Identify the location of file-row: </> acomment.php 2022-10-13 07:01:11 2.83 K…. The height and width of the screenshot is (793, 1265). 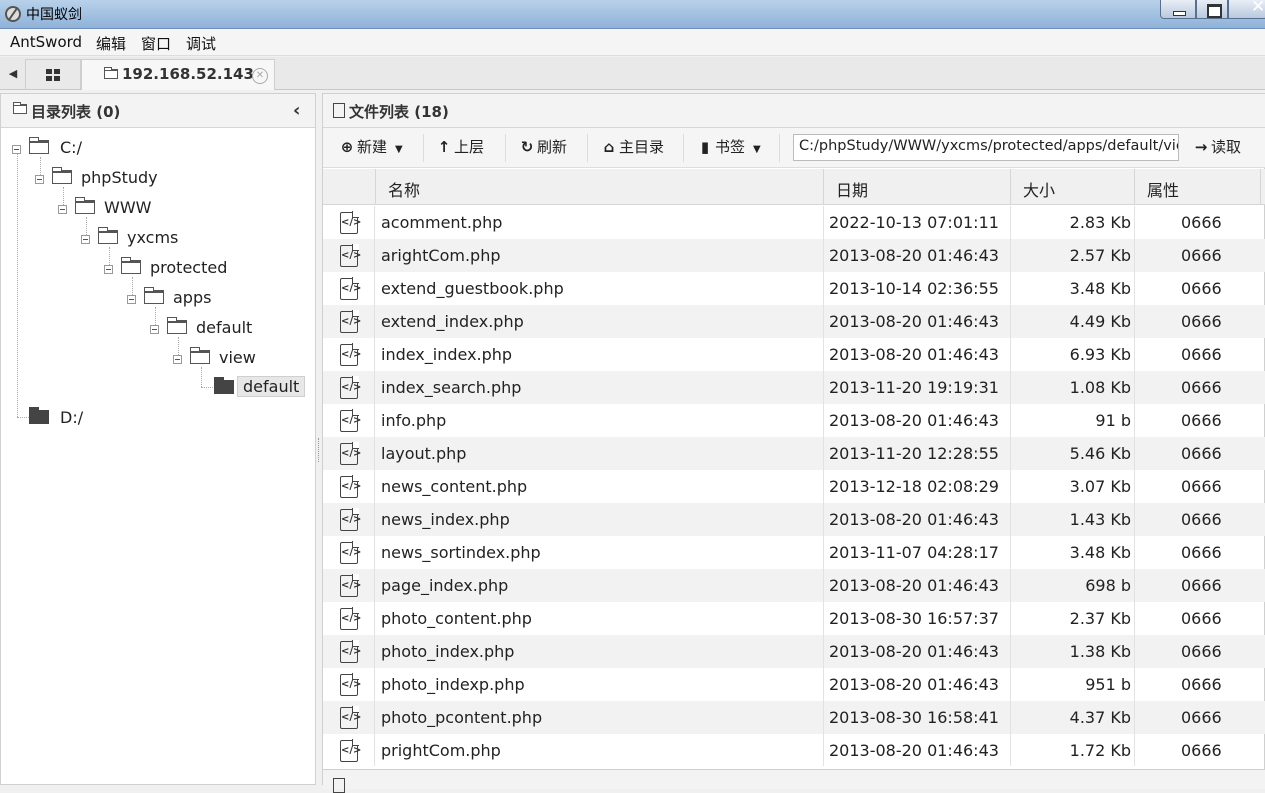
(794, 222).